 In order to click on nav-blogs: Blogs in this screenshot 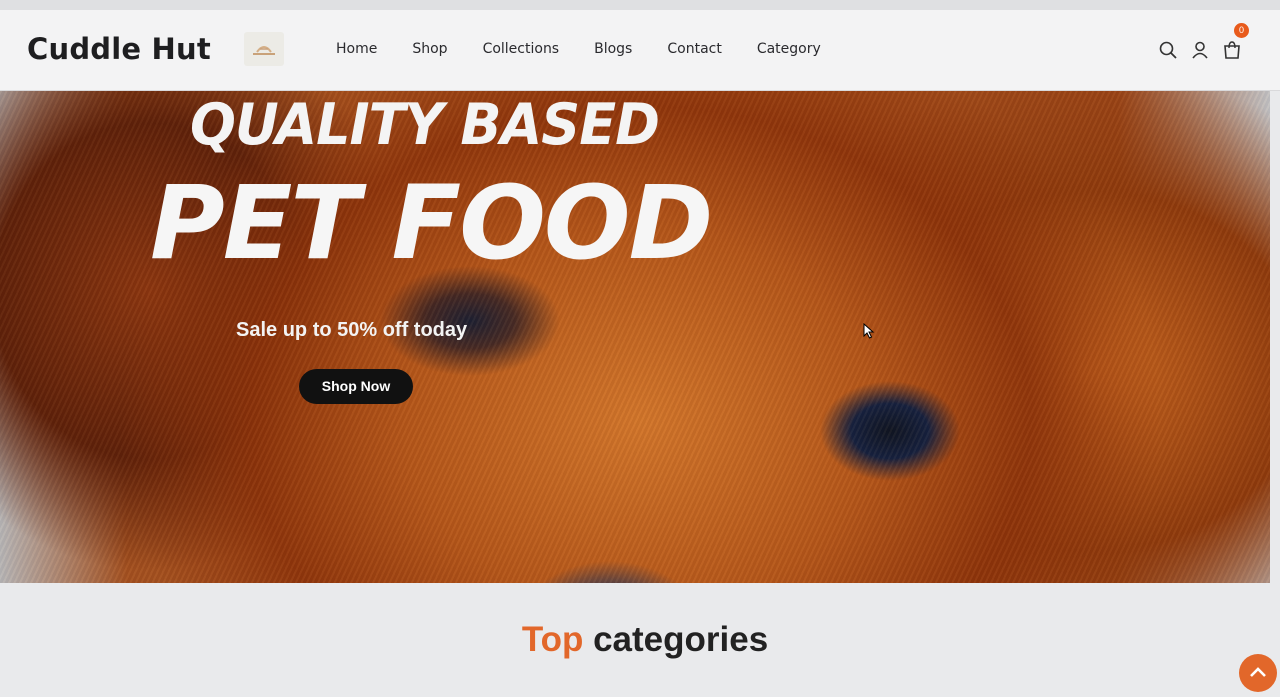, I will do `click(613, 49)`.